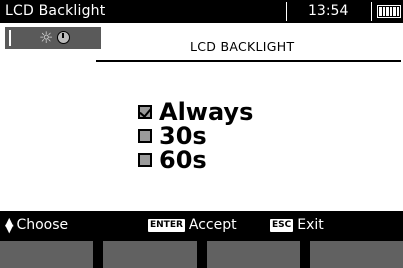  What do you see at coordinates (206, 112) in the screenshot?
I see `option-label: Always` at bounding box center [206, 112].